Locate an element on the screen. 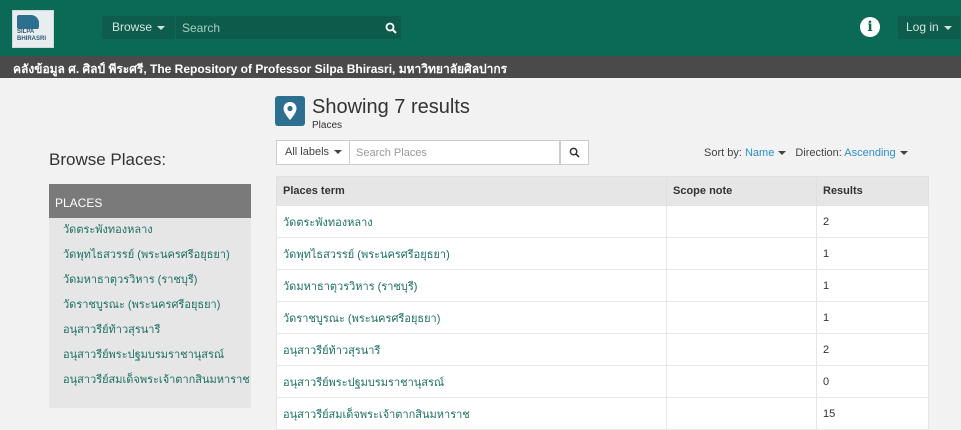 This screenshot has width=961, height=430. sidebar-title: Browse Places: is located at coordinates (108, 159).